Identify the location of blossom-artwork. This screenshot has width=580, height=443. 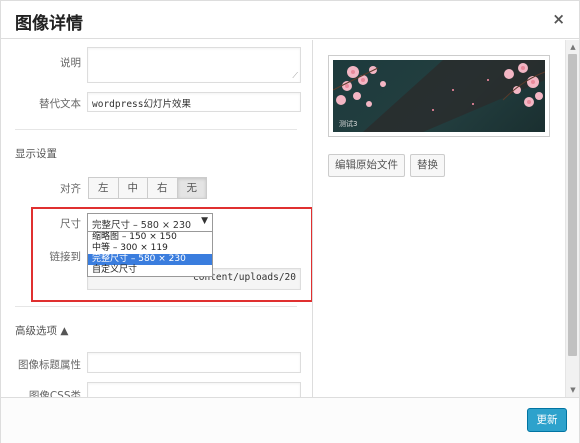
(439, 96).